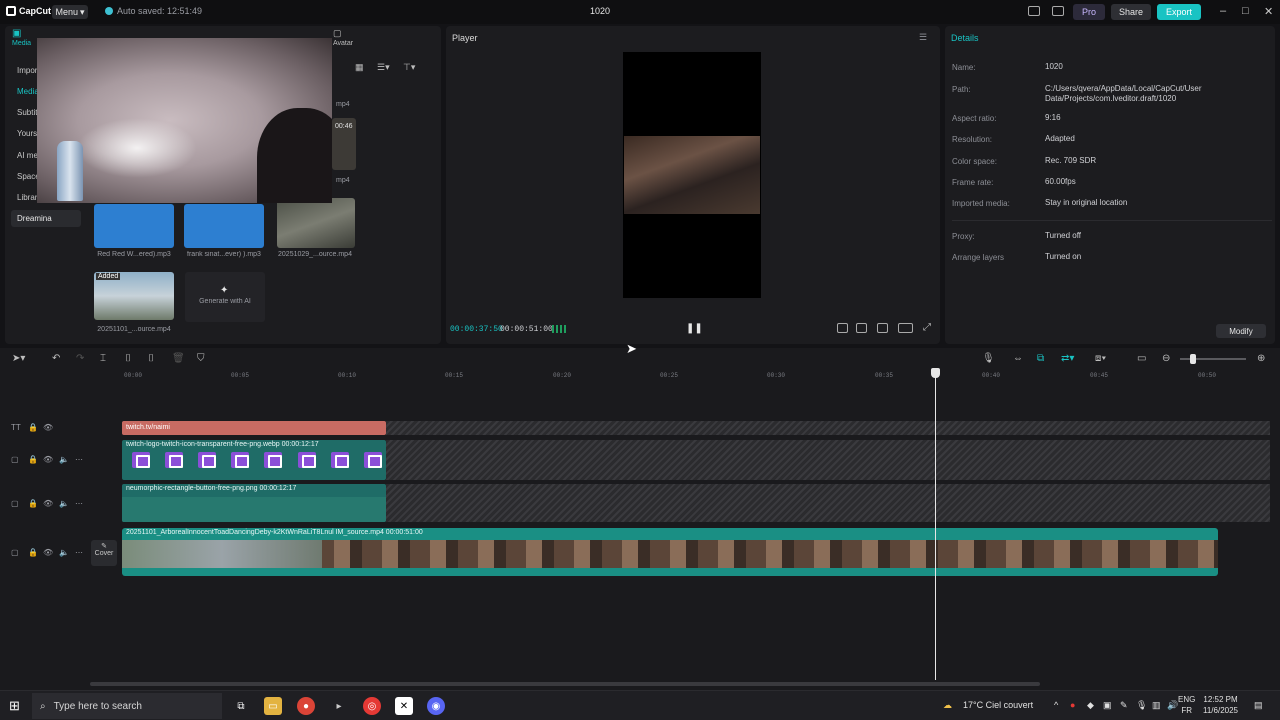 The height and width of the screenshot is (720, 1280). Describe the element at coordinates (306, 706) in the screenshot. I see `chrome-icon: ●` at that location.